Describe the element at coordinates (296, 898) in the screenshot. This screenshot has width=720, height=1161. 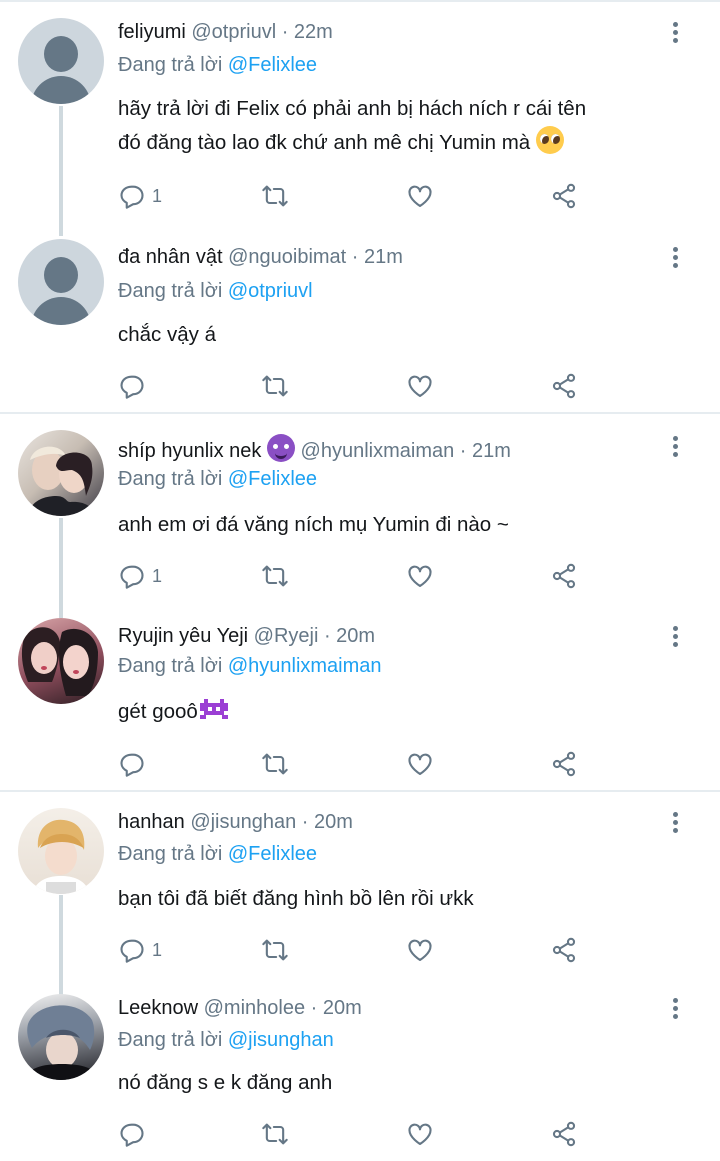
I see `tweet-text: bạn tôi đã biết đăng hình bồ lên rồi ưkk` at that location.